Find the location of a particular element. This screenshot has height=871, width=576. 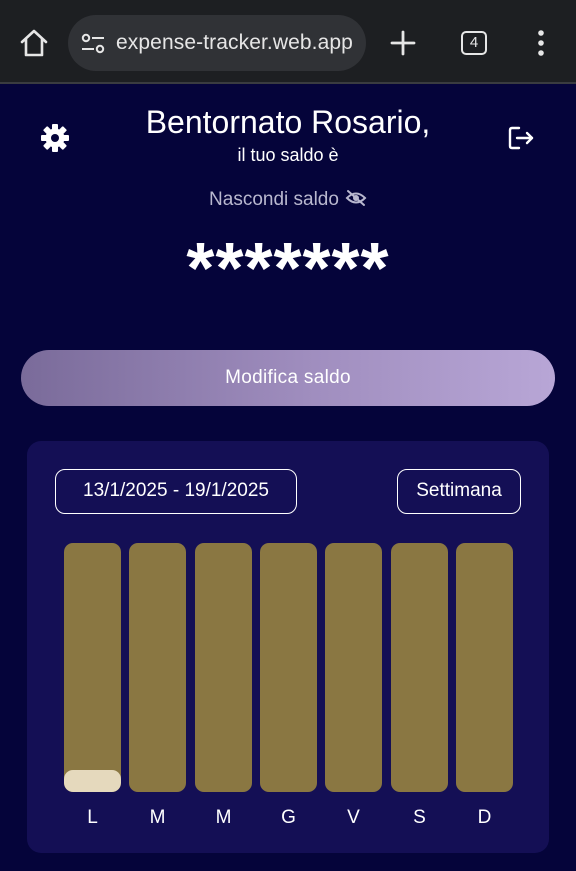

browser-toolbar: expense-tracker.web.app 4 is located at coordinates (288, 42).